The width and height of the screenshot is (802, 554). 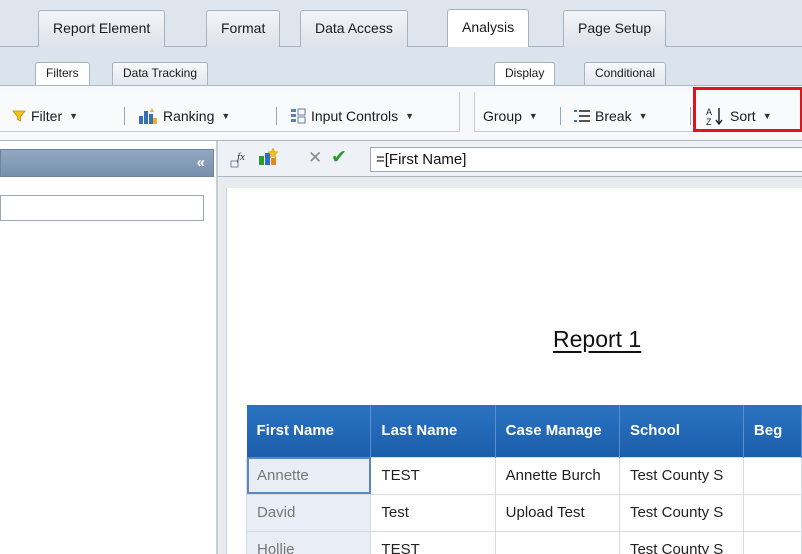 I want to click on input-controls-button: Input Controls ▼, so click(x=352, y=116).